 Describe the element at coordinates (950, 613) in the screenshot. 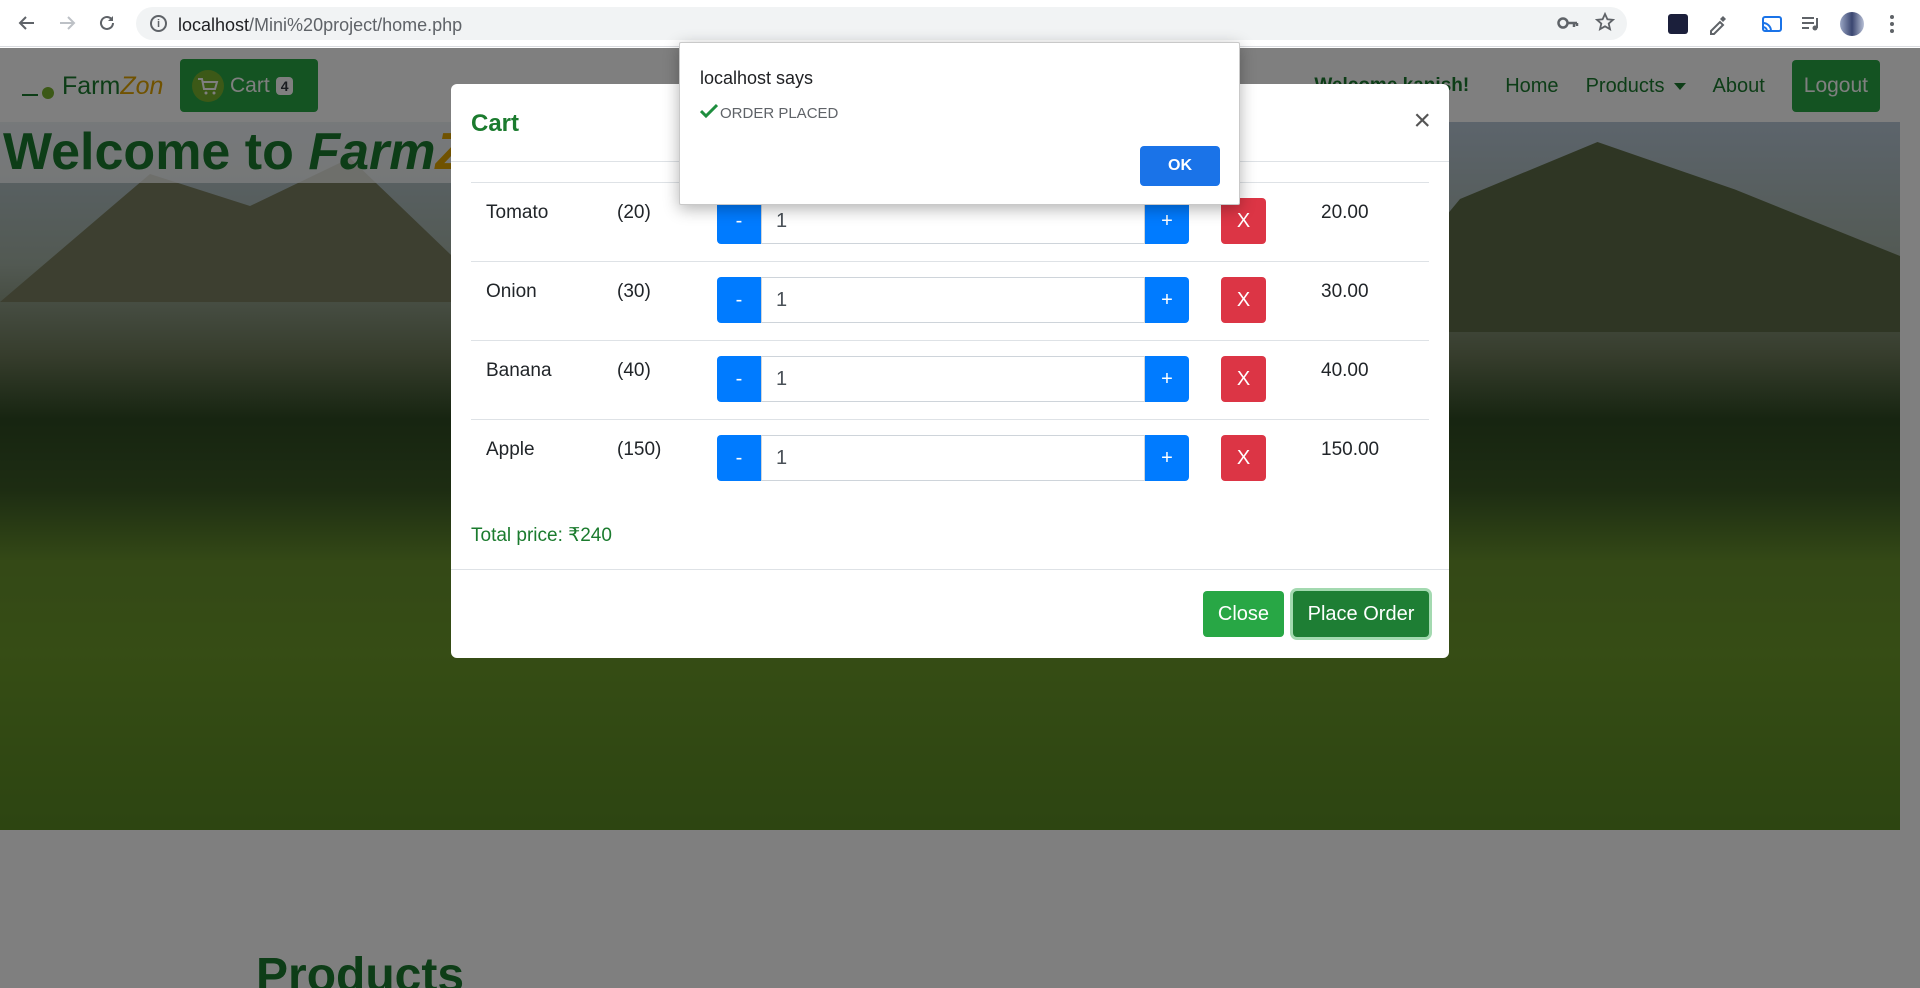

I see `modal-footer: Close Place Order` at that location.